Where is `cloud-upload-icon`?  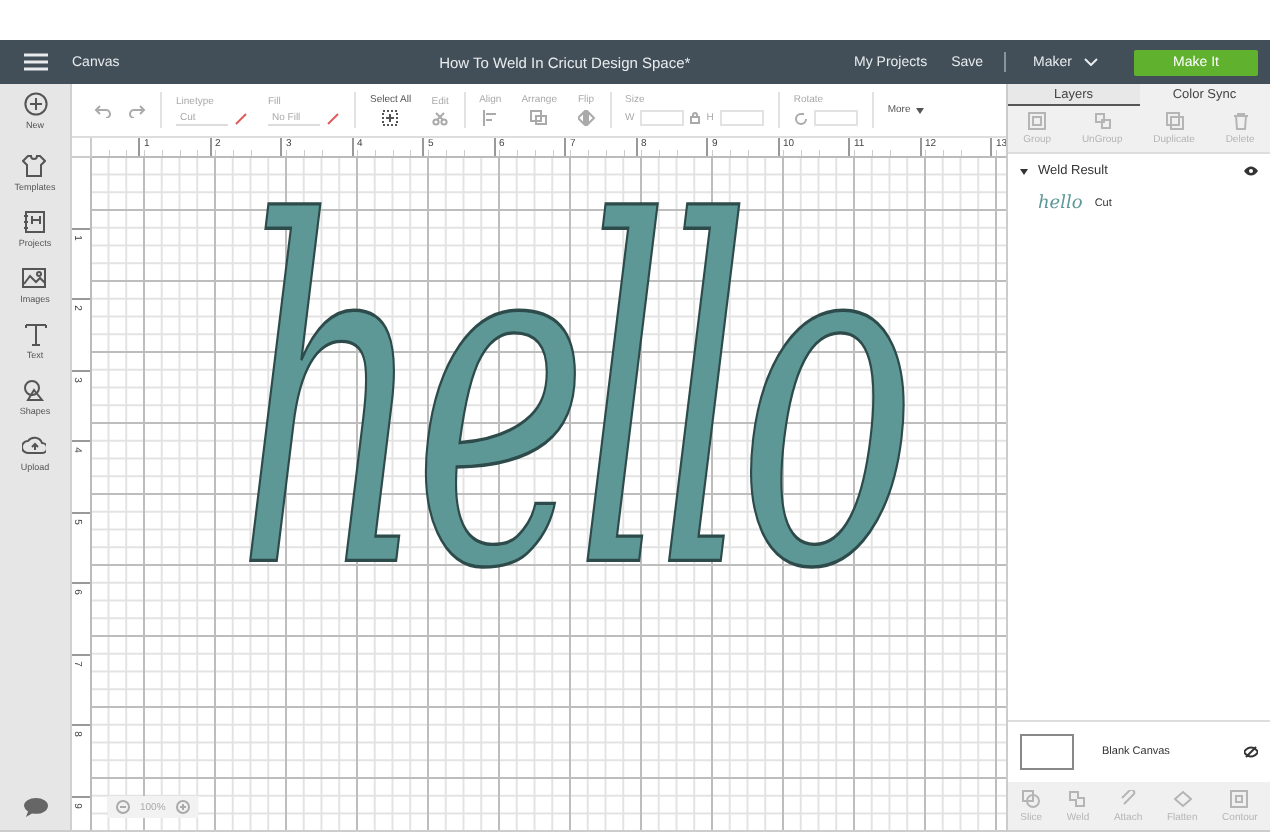 cloud-upload-icon is located at coordinates (34, 446).